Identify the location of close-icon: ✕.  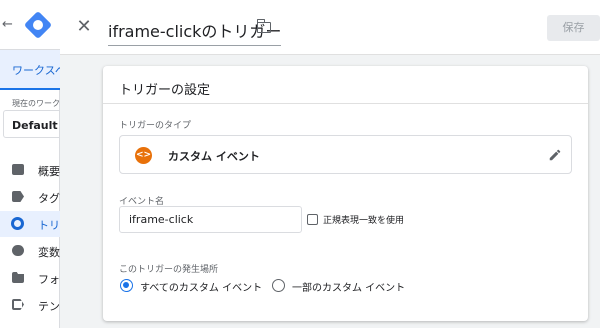
(84, 27).